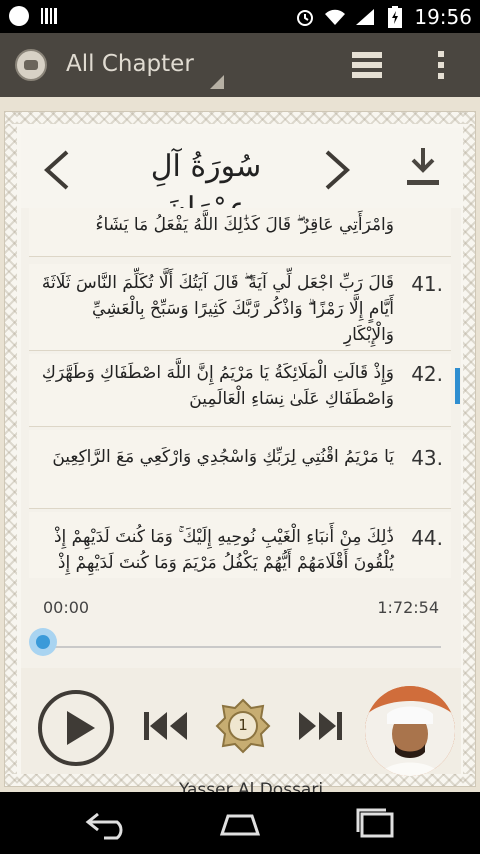 The height and width of the screenshot is (854, 480). I want to click on chapter-spinner: All Chapter, so click(130, 64).